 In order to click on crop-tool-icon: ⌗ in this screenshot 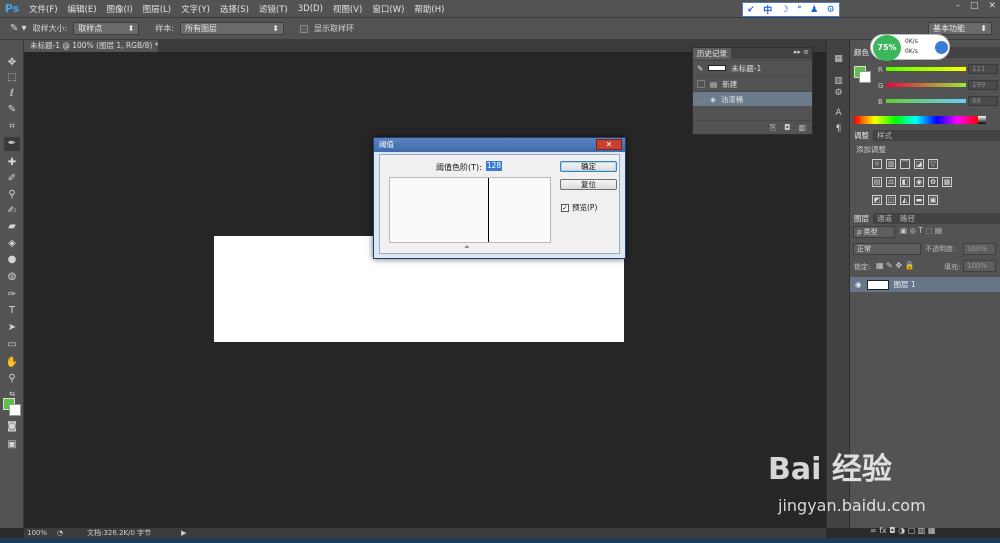, I will do `click(12, 127)`.